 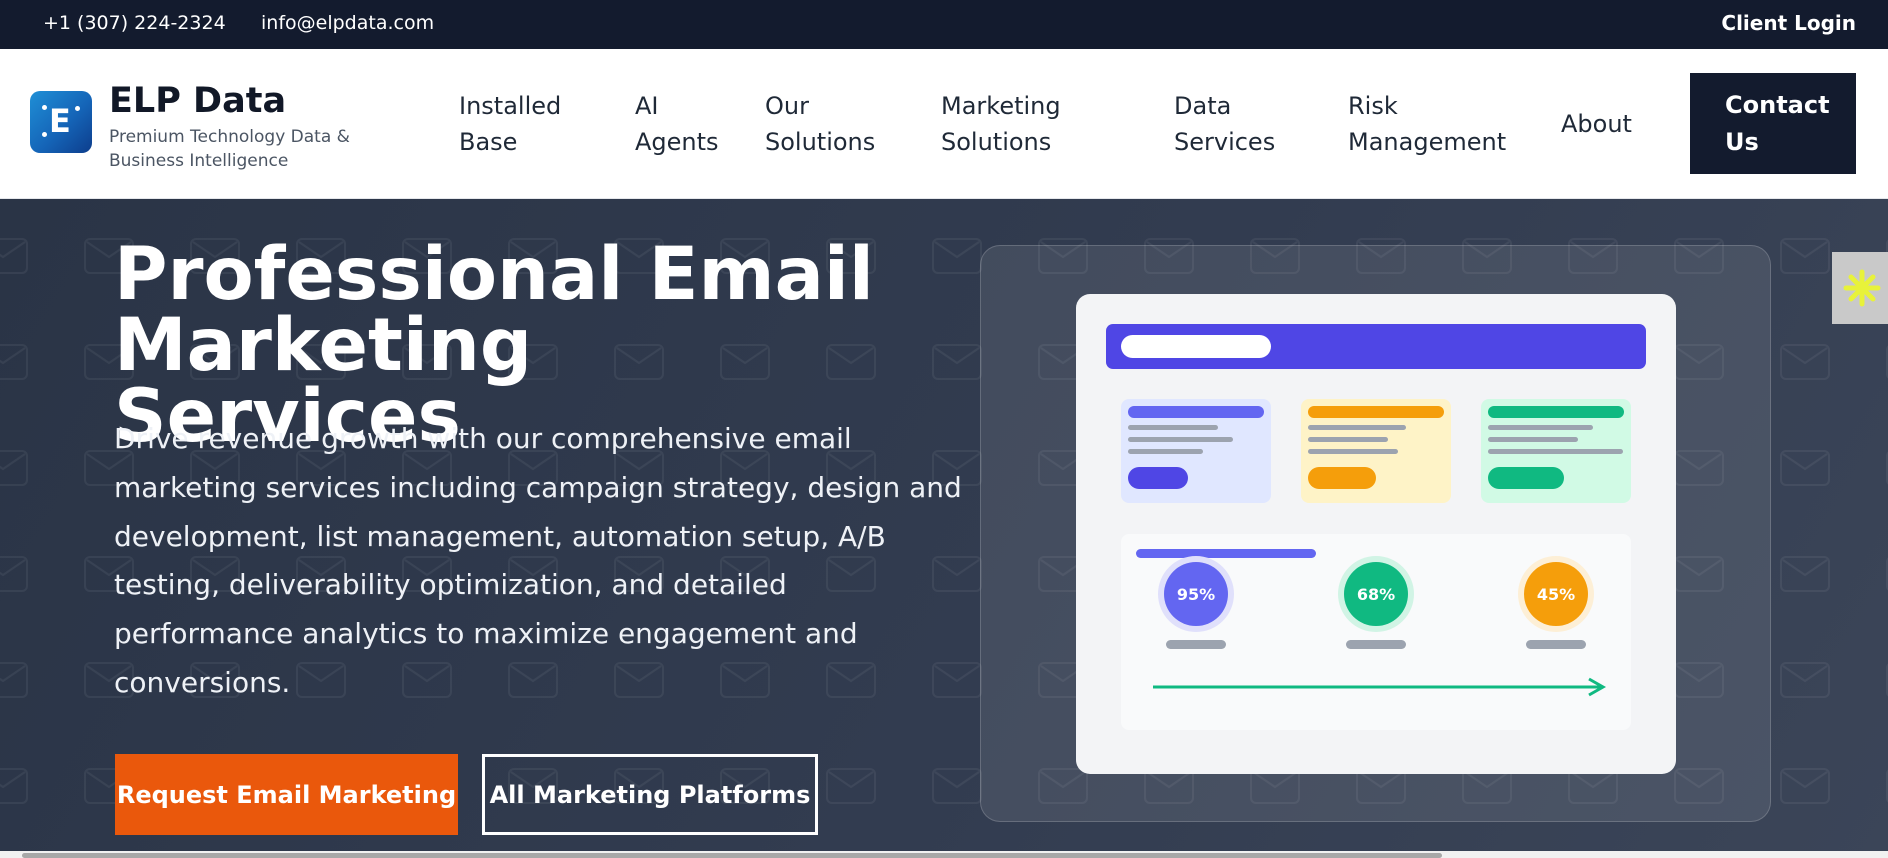 I want to click on stat-ring: 45%, so click(x=1556, y=594).